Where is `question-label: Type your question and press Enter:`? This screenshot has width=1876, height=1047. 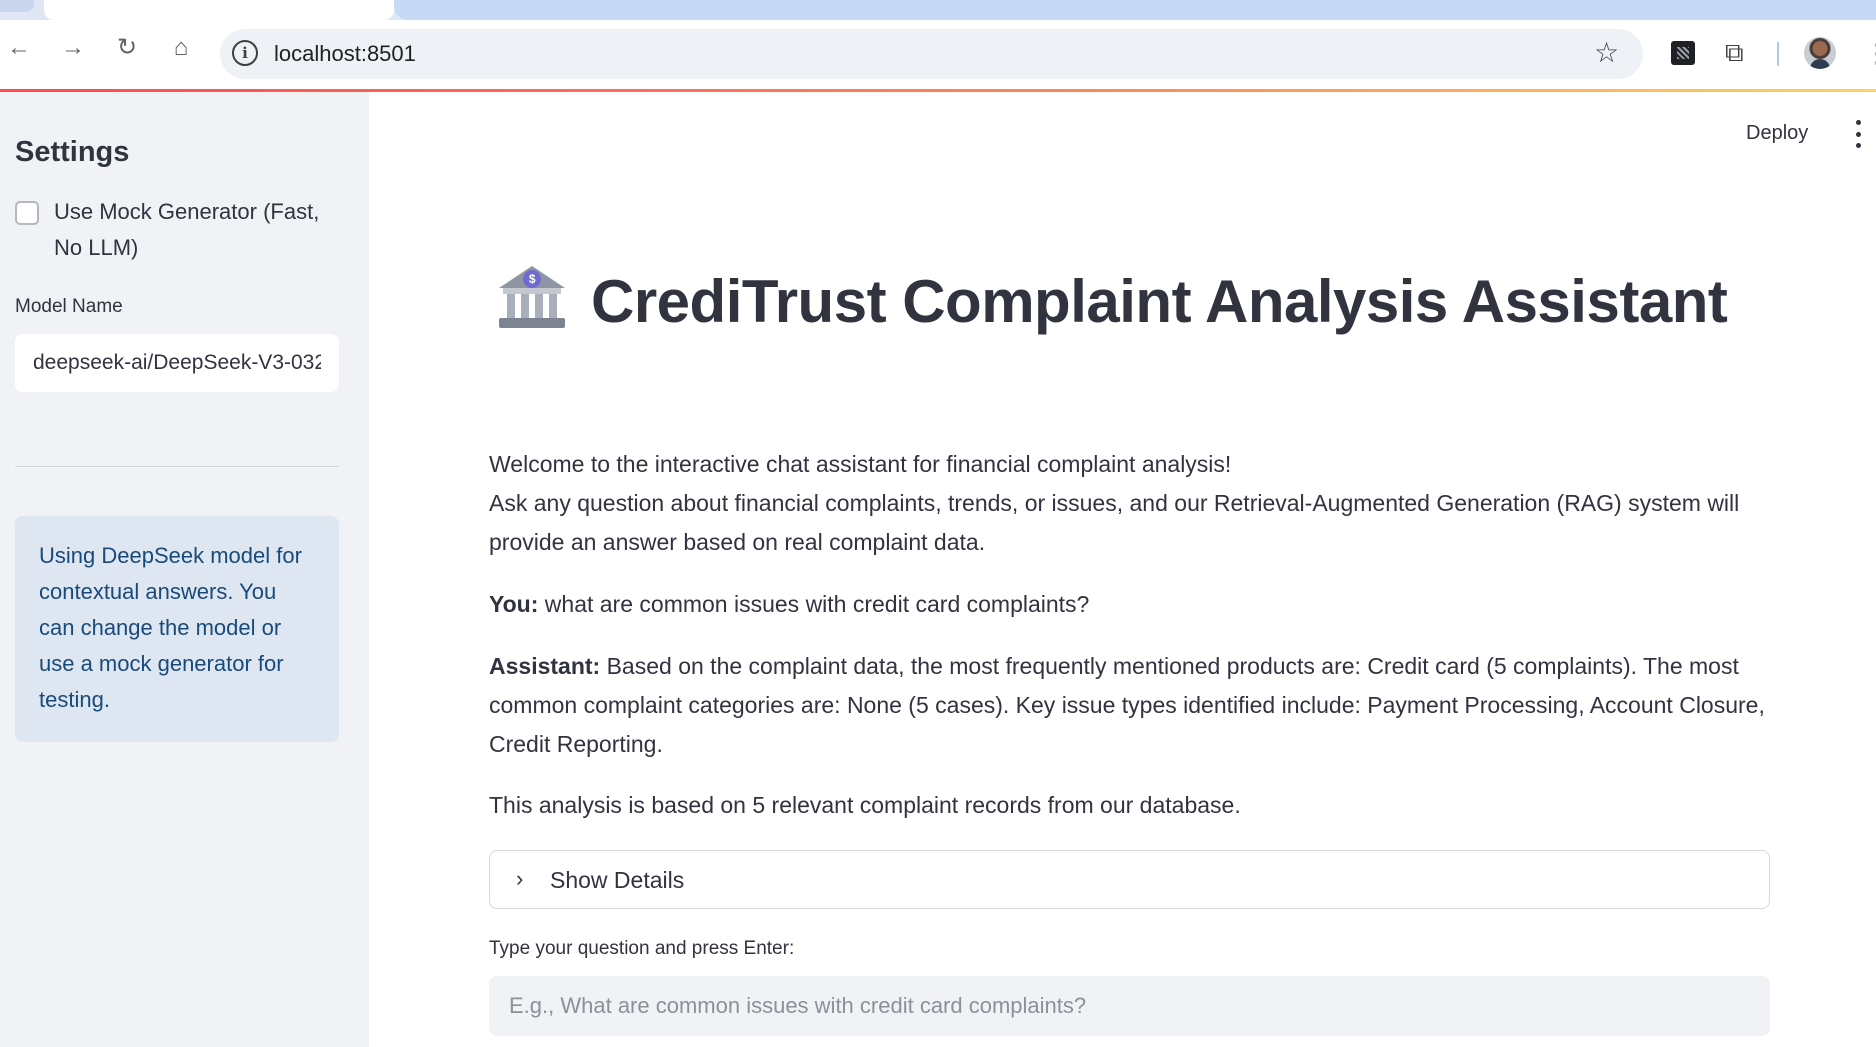
question-label: Type your question and press Enter: is located at coordinates (642, 948).